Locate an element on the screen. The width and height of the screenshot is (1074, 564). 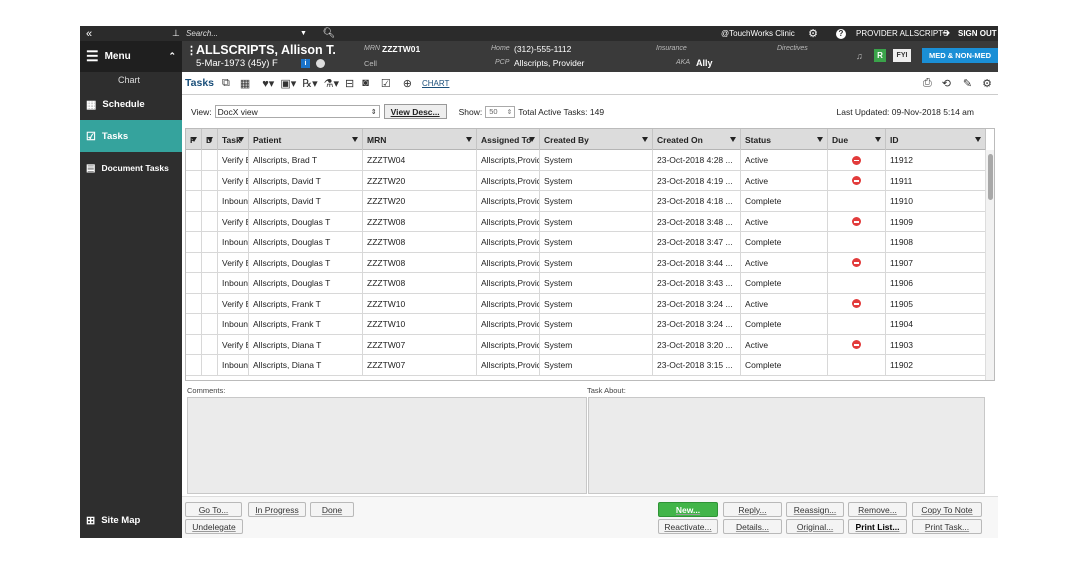
grid-scrollbar is located at coordinates (989, 265).